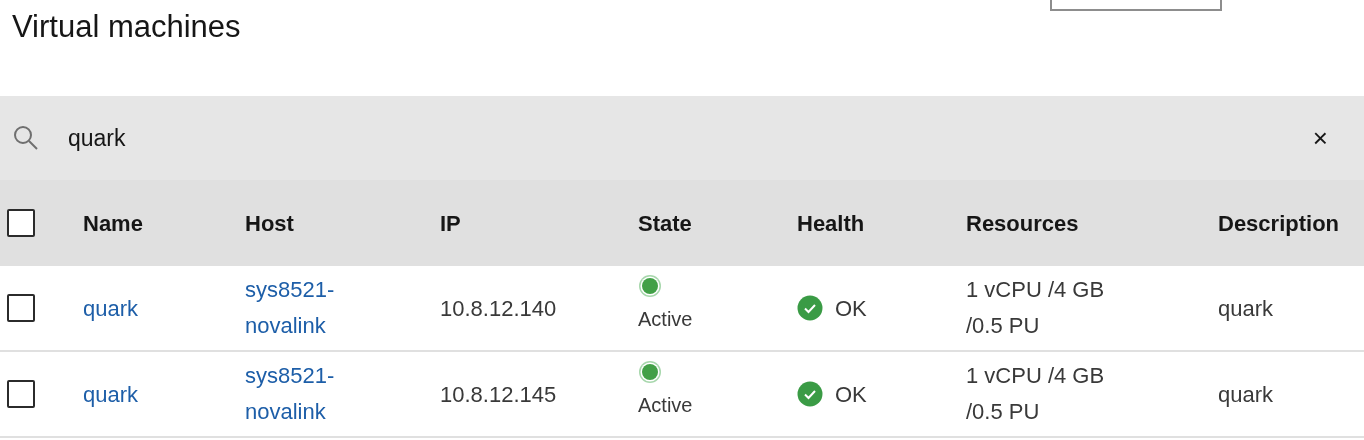 The height and width of the screenshot is (440, 1364). I want to click on page-title: Virtual machines, so click(126, 27).